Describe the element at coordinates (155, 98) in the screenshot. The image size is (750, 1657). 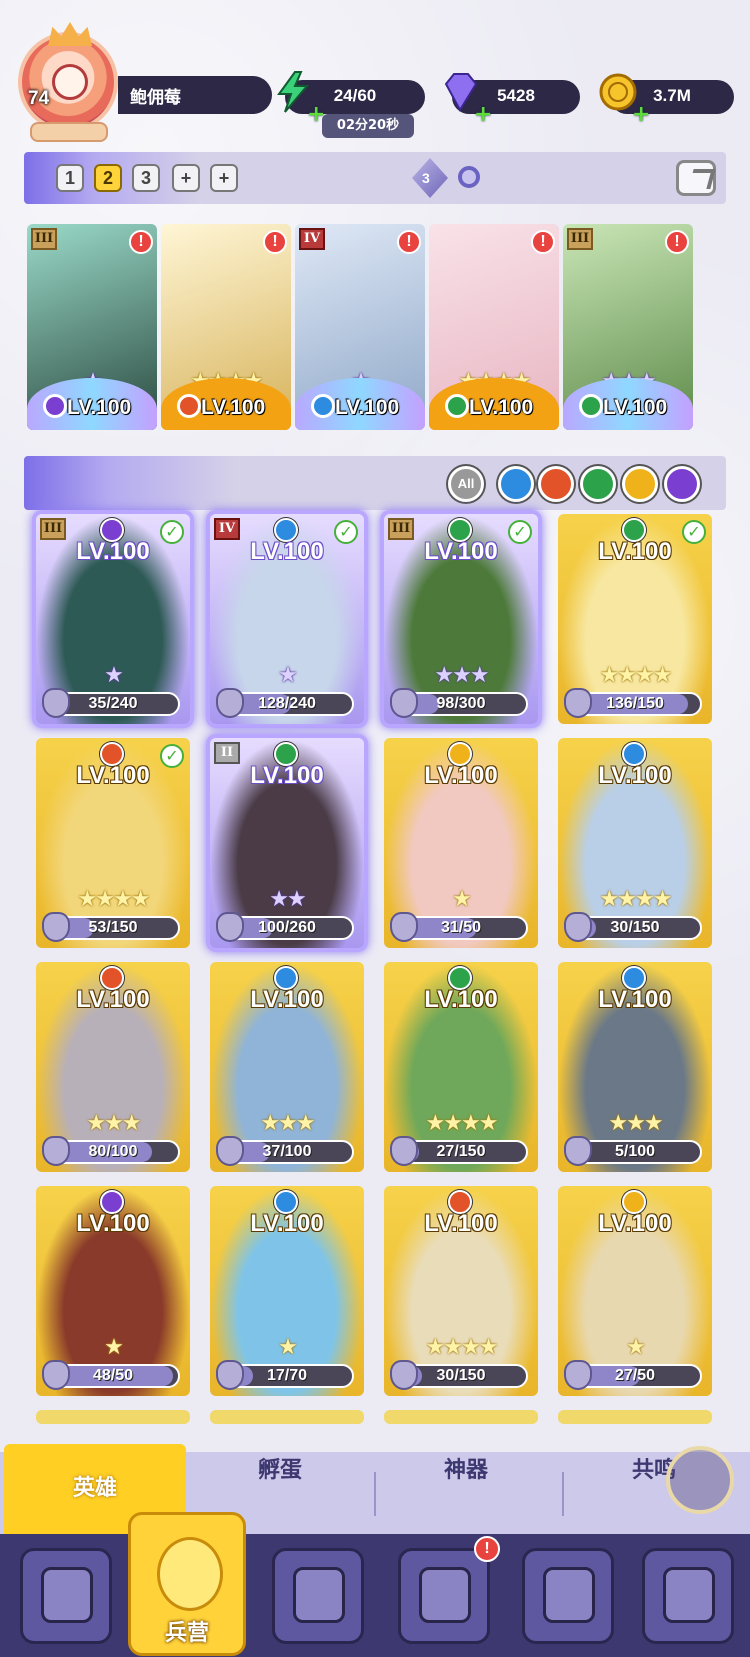
I see `player-name: 鲍佣莓` at that location.